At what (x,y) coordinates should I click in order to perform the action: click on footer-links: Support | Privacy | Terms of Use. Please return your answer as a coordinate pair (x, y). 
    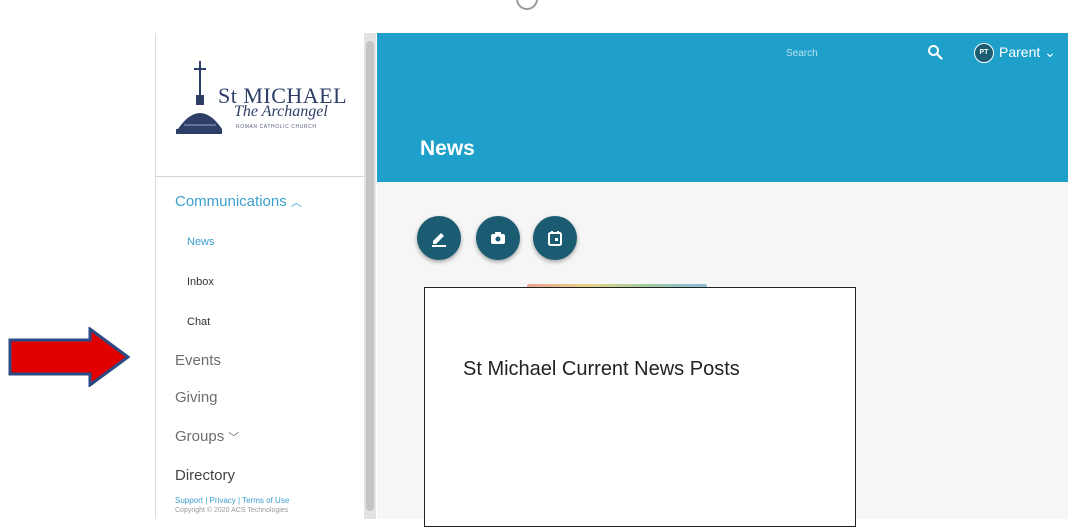
    Looking at the image, I should click on (232, 500).